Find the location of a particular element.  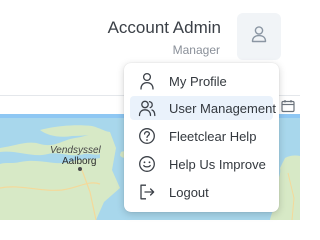

menu-item-label: Fleetclear Help is located at coordinates (213, 136).